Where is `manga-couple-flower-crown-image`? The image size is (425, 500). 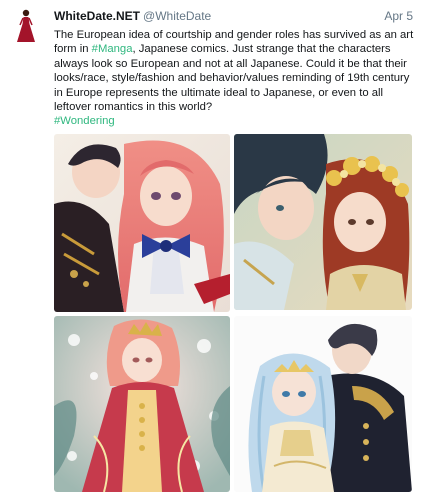
manga-couple-flower-crown-image is located at coordinates (323, 222).